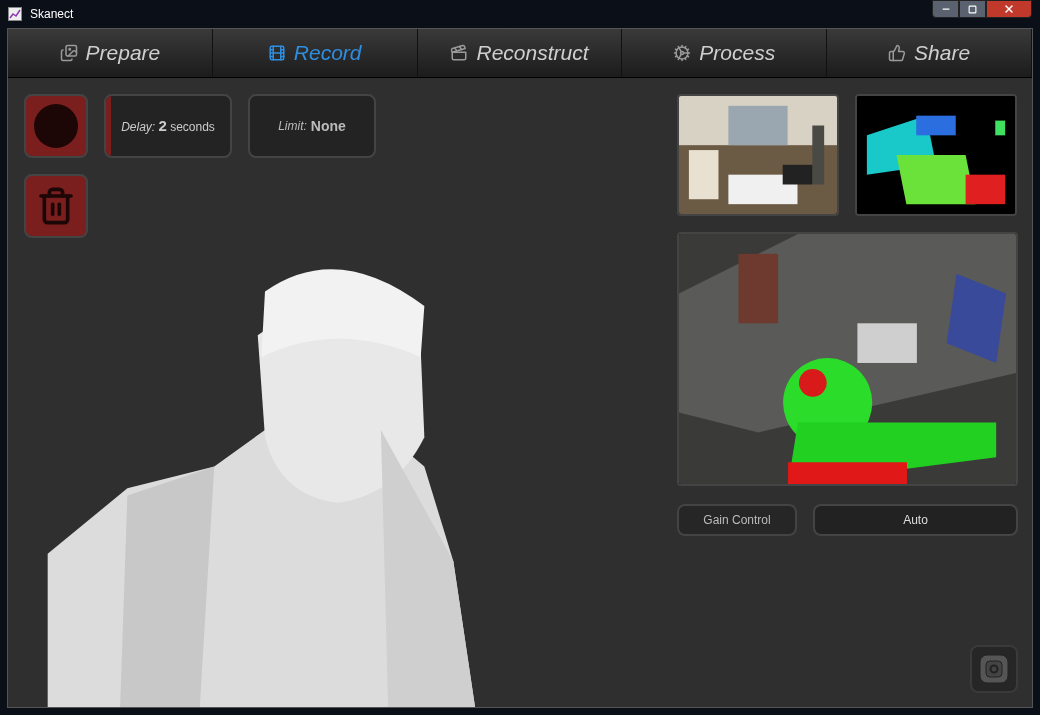 The height and width of the screenshot is (715, 1040). Describe the element at coordinates (915, 520) in the screenshot. I see `gain-dropdown: Auto` at that location.